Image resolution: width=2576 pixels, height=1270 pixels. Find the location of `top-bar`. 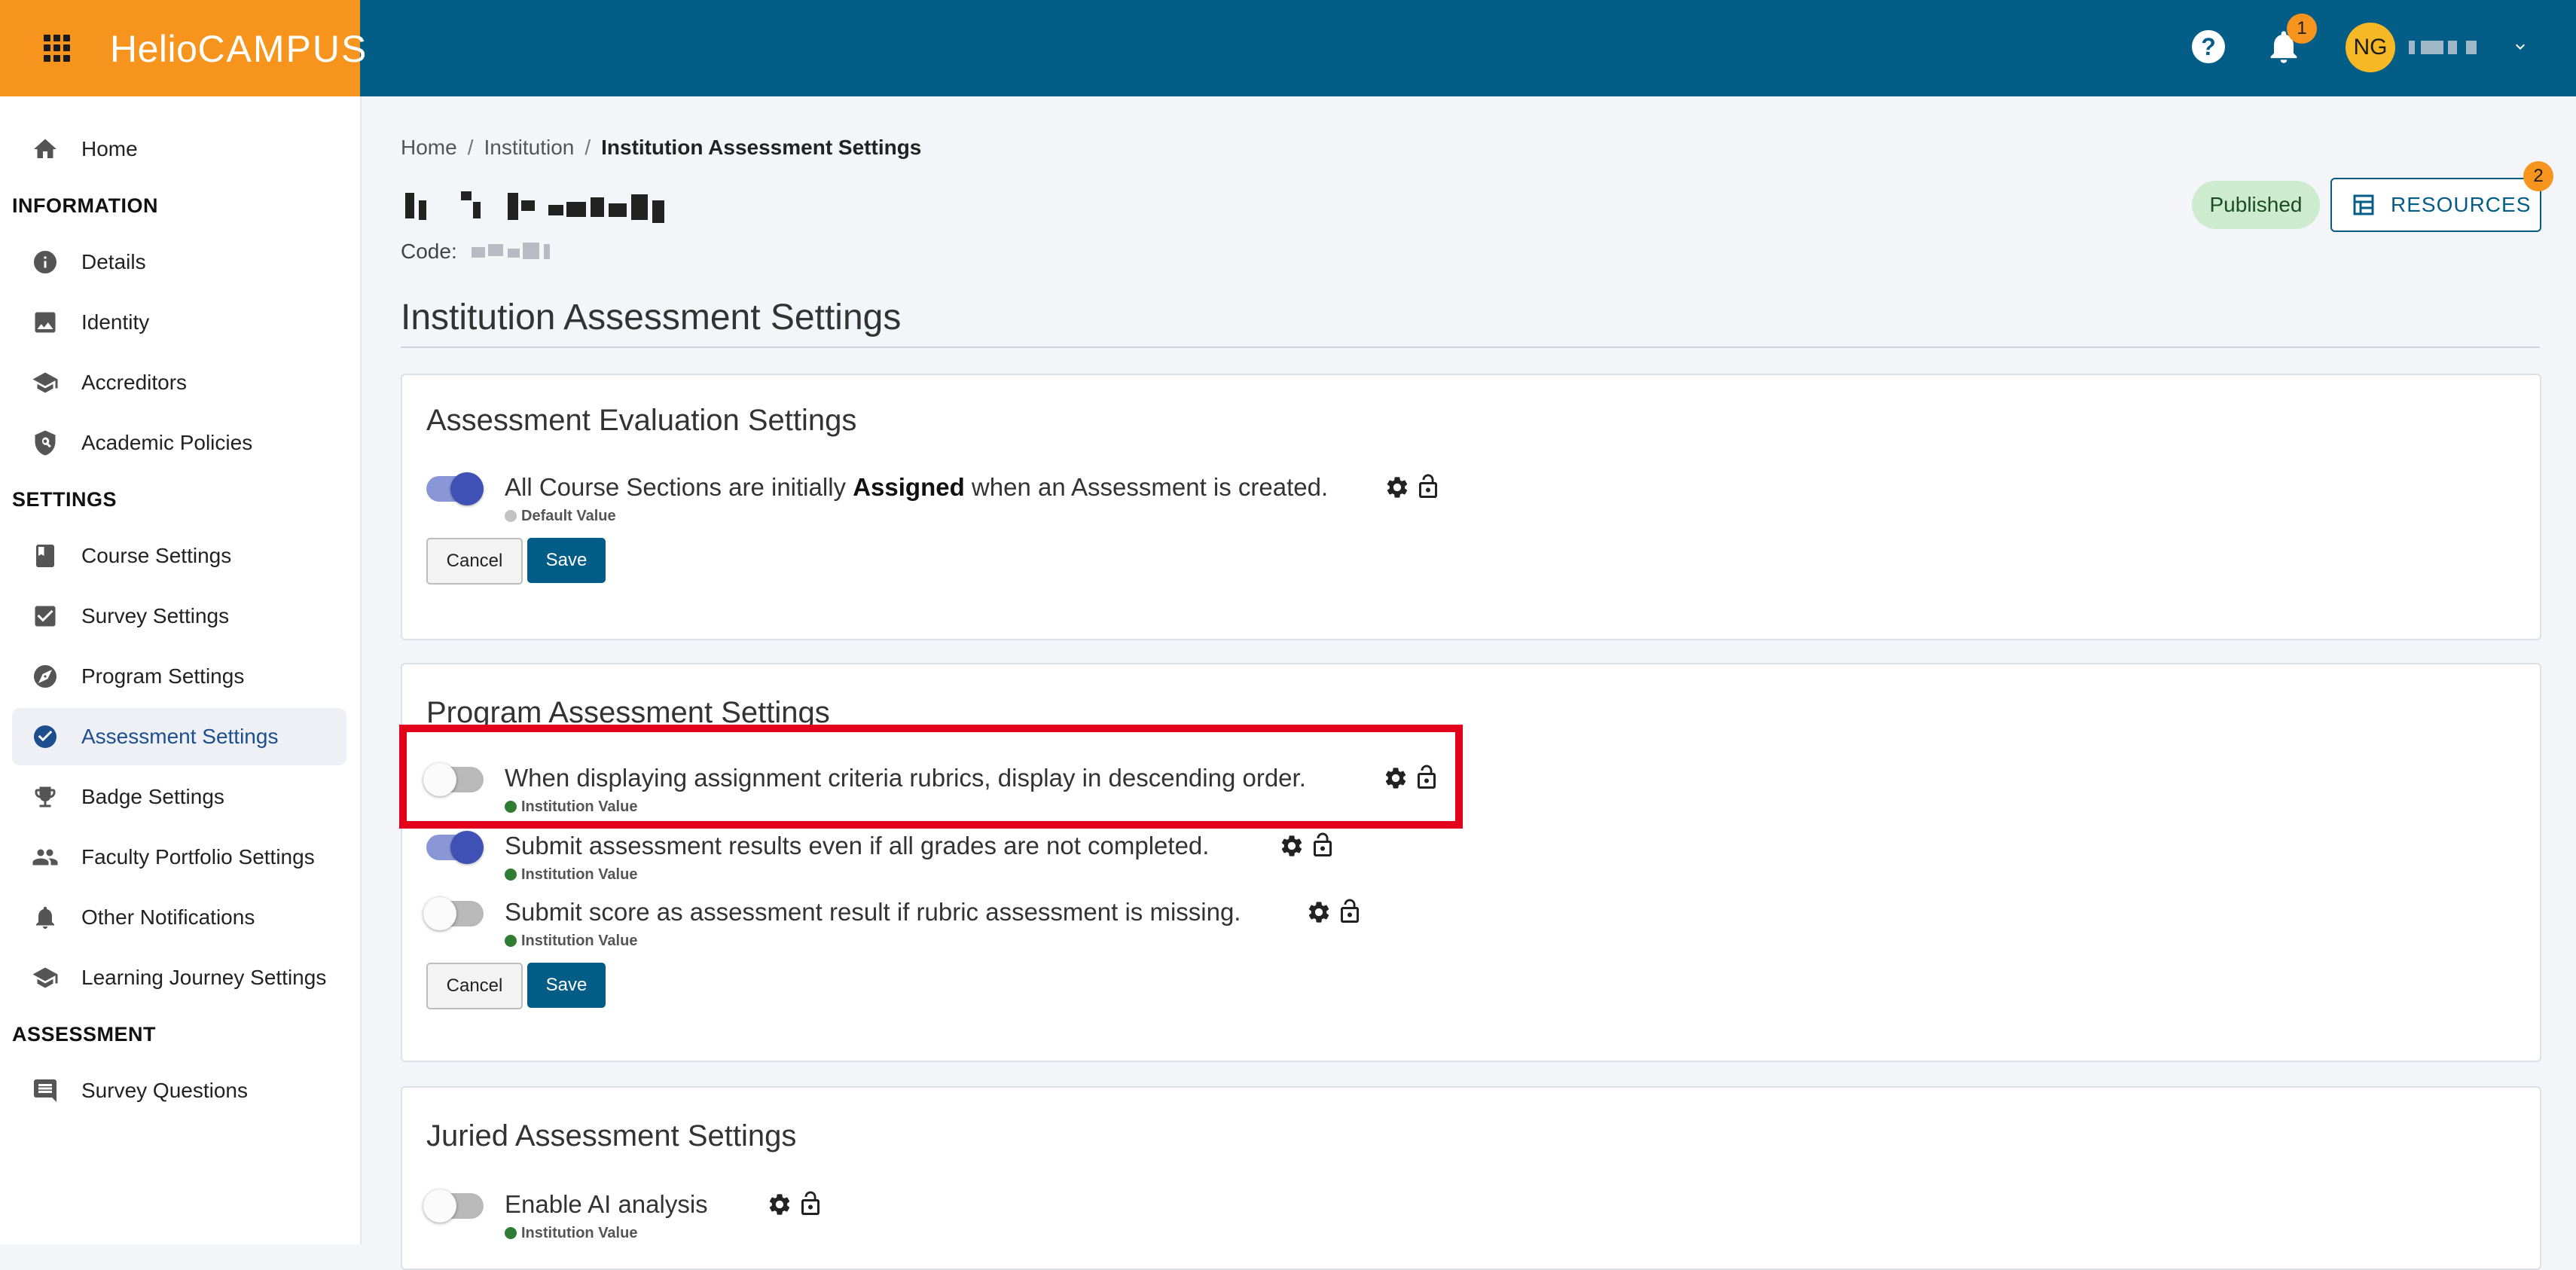

top-bar is located at coordinates (1288, 48).